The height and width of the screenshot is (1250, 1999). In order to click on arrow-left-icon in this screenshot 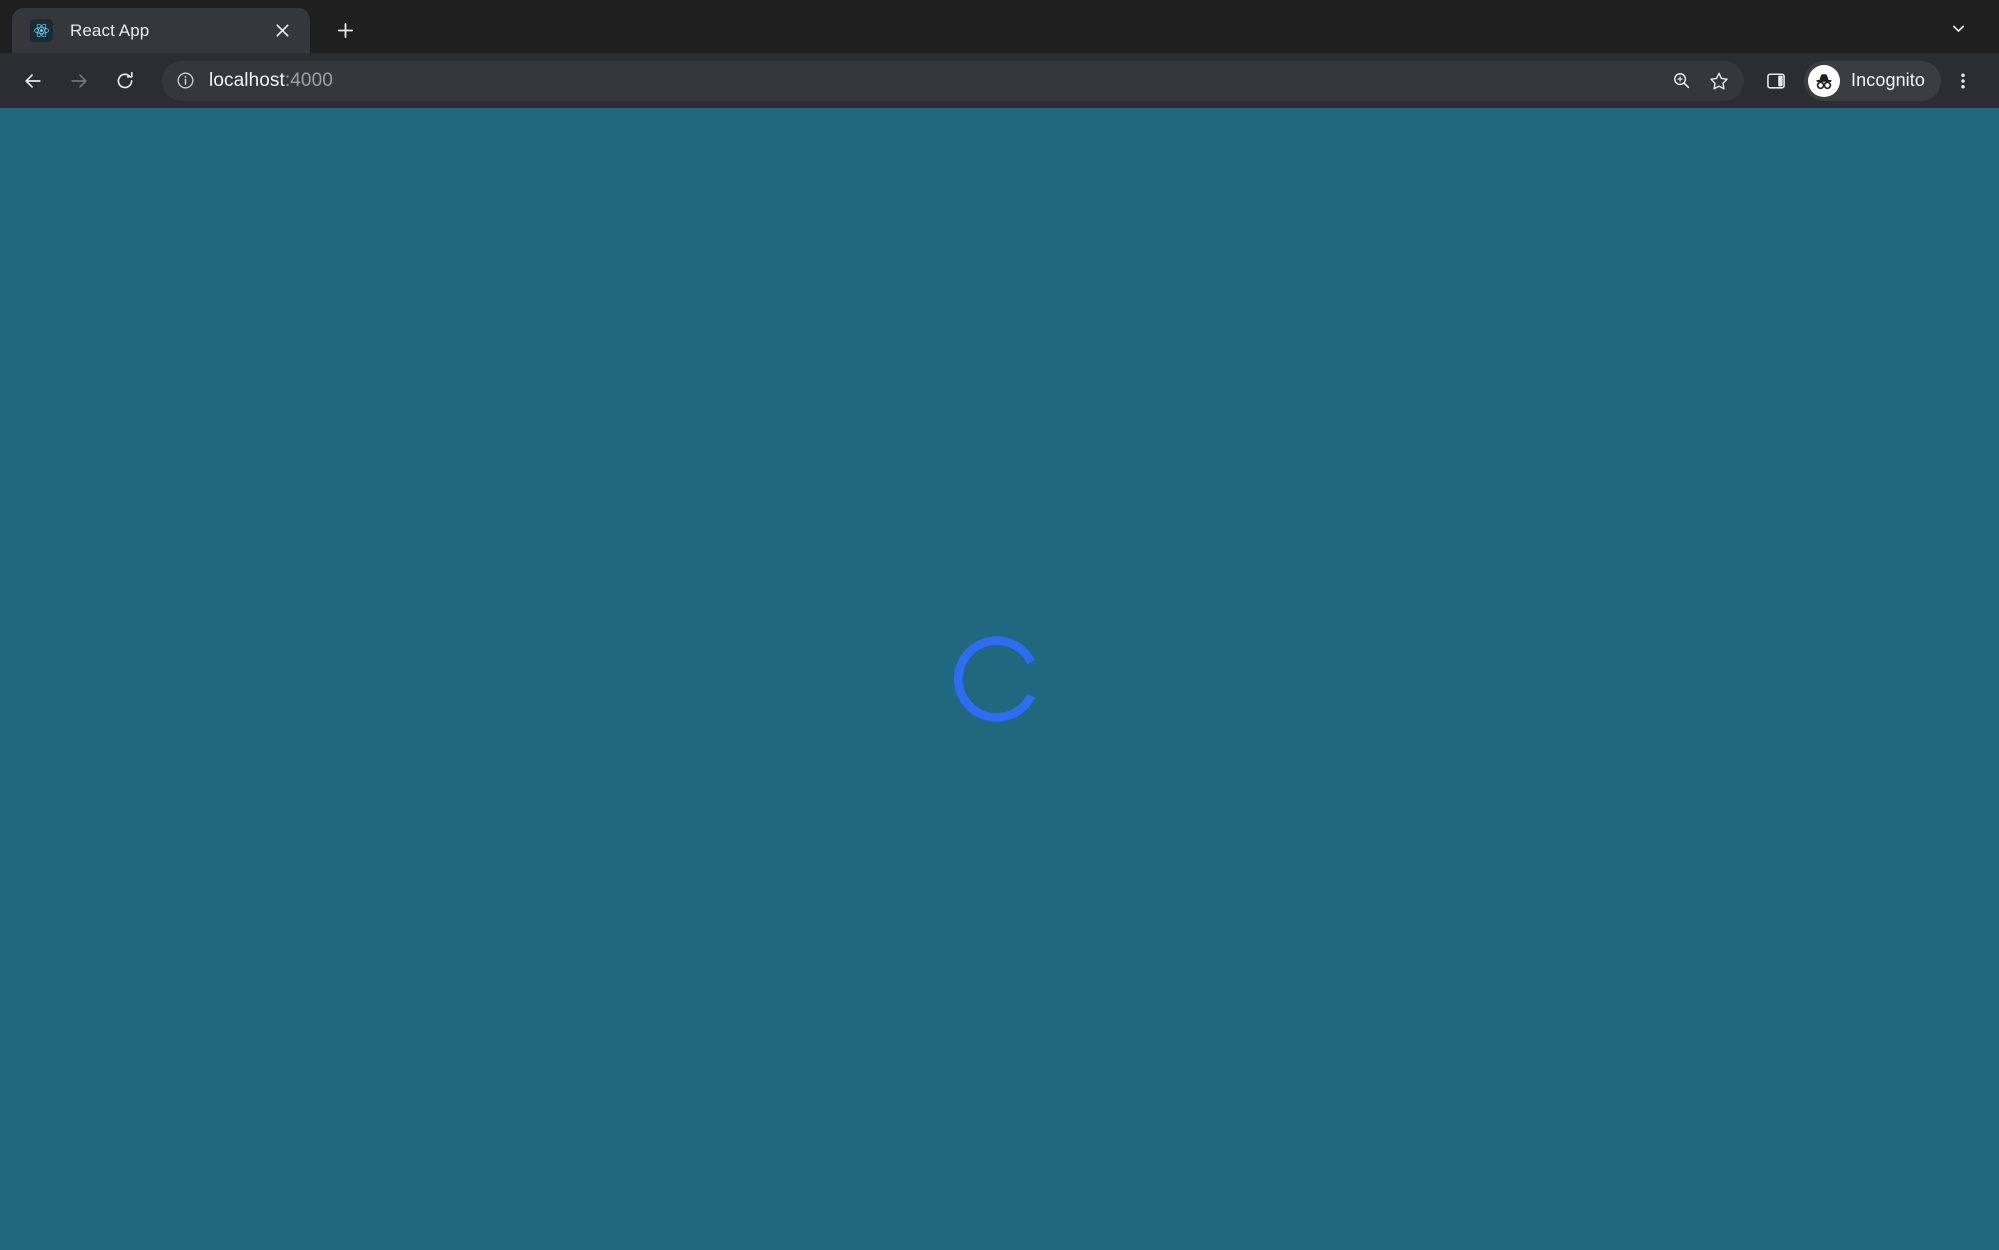, I will do `click(33, 80)`.